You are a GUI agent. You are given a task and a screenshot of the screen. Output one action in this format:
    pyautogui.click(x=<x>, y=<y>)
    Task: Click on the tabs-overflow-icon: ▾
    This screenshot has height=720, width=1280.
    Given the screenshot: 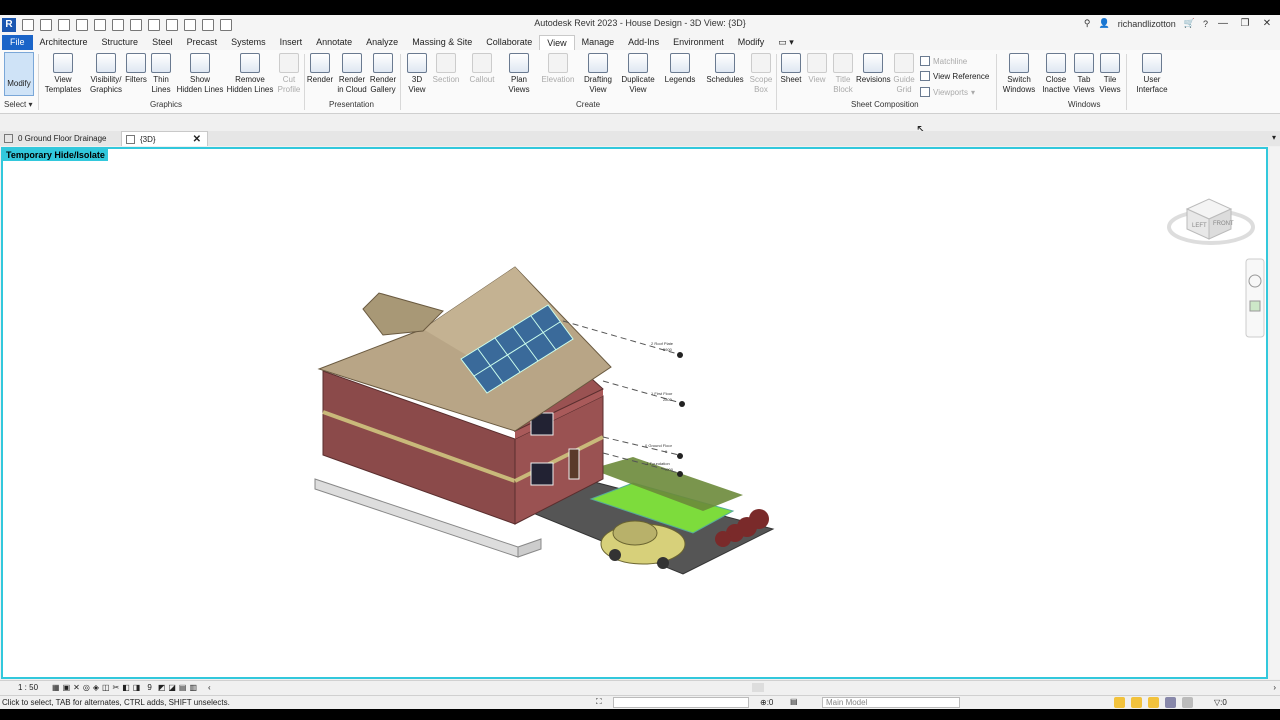 What is the action you would take?
    pyautogui.click(x=1274, y=137)
    